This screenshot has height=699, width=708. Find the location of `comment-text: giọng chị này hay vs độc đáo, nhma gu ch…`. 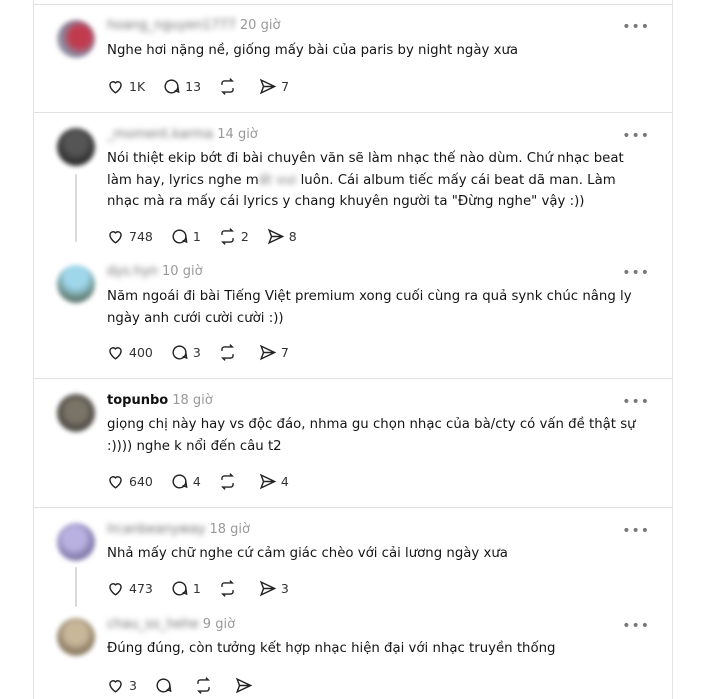

comment-text: giọng chị này hay vs độc đáo, nhma gu ch… is located at coordinates (371, 435).